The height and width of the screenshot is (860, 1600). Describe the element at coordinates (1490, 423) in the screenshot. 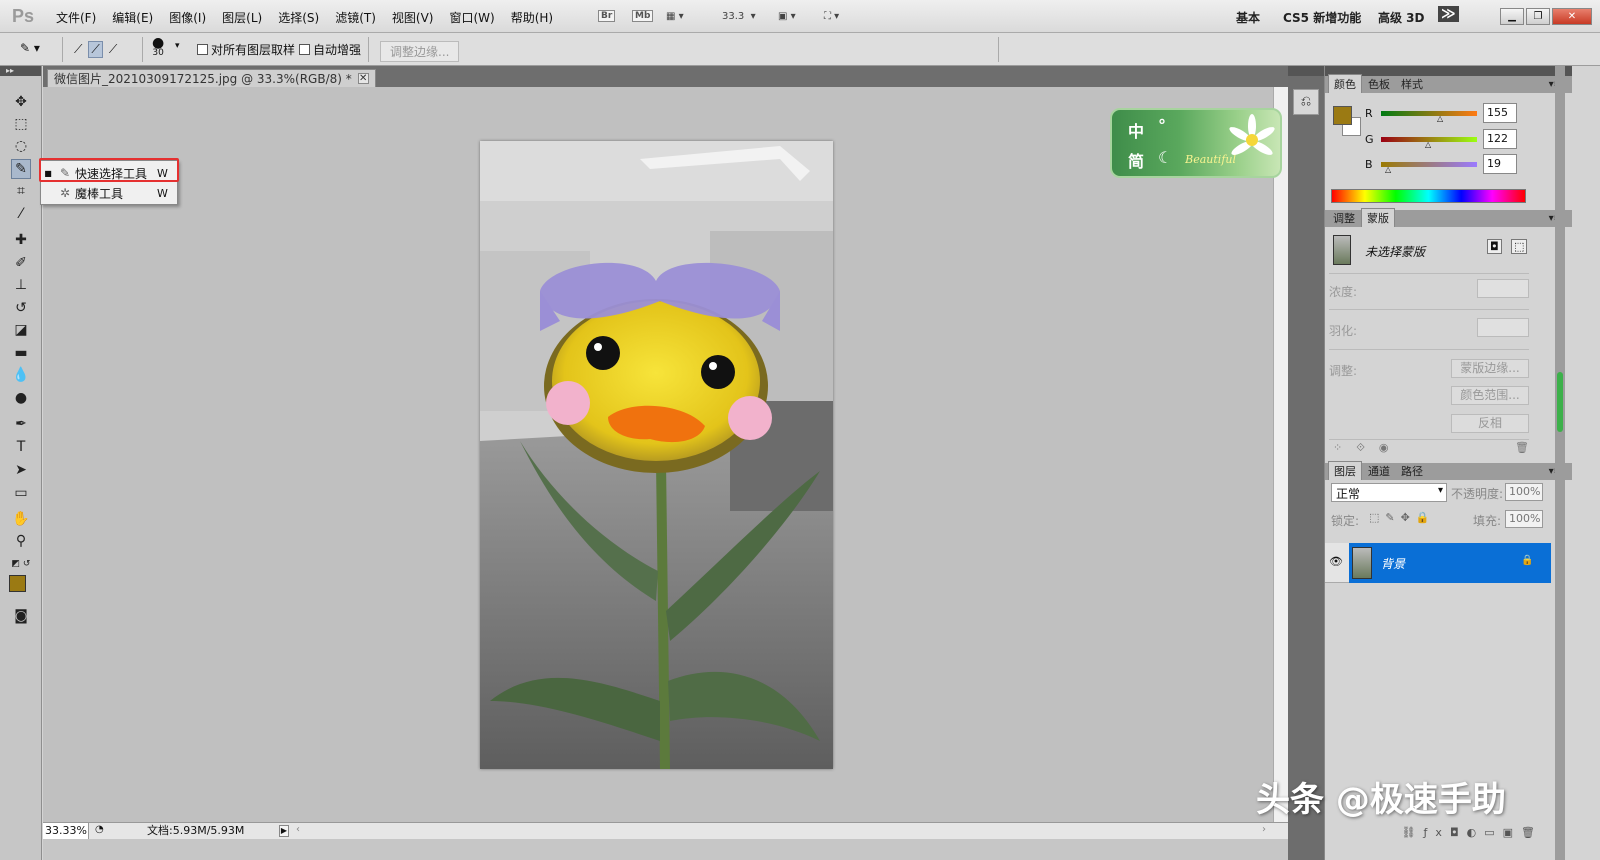

I see `invert-button: 反相` at that location.